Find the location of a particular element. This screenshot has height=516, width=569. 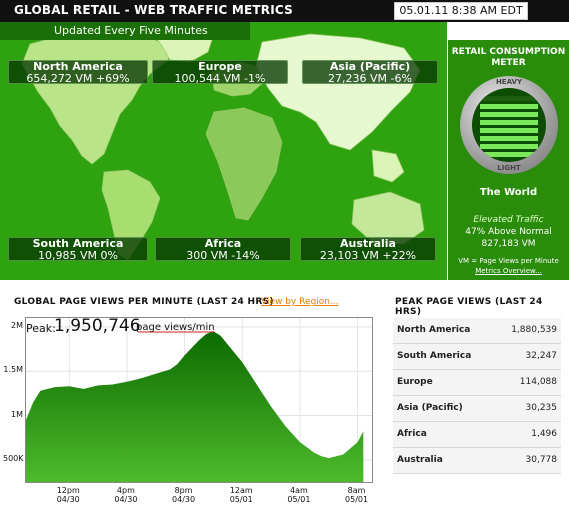

region-value: 100,544 VM -1% is located at coordinates (220, 78).